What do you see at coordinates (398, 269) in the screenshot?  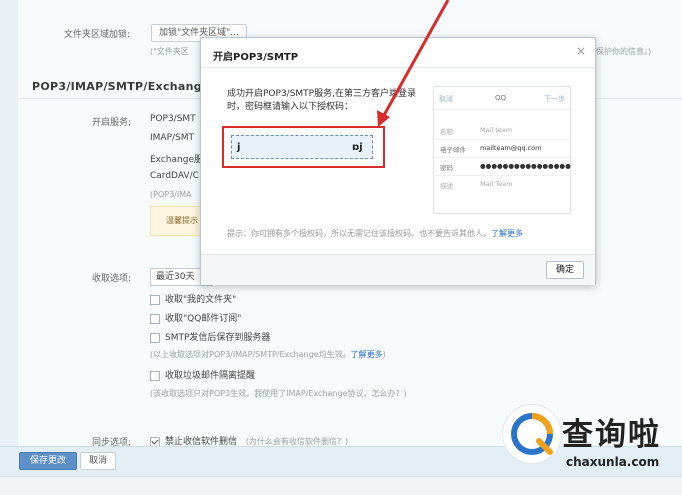 I see `dialog-footer` at bounding box center [398, 269].